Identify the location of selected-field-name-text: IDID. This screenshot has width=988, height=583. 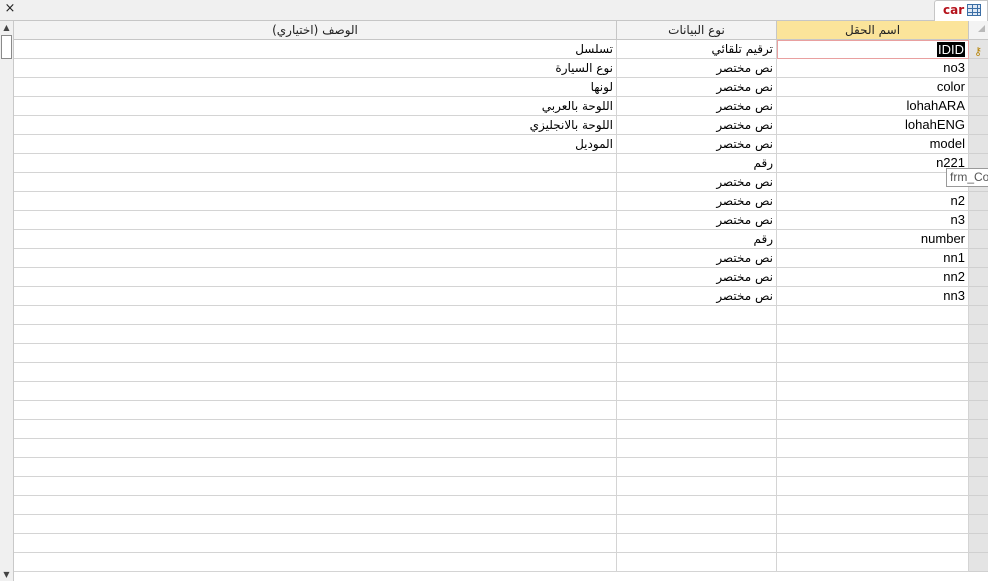
(951, 49).